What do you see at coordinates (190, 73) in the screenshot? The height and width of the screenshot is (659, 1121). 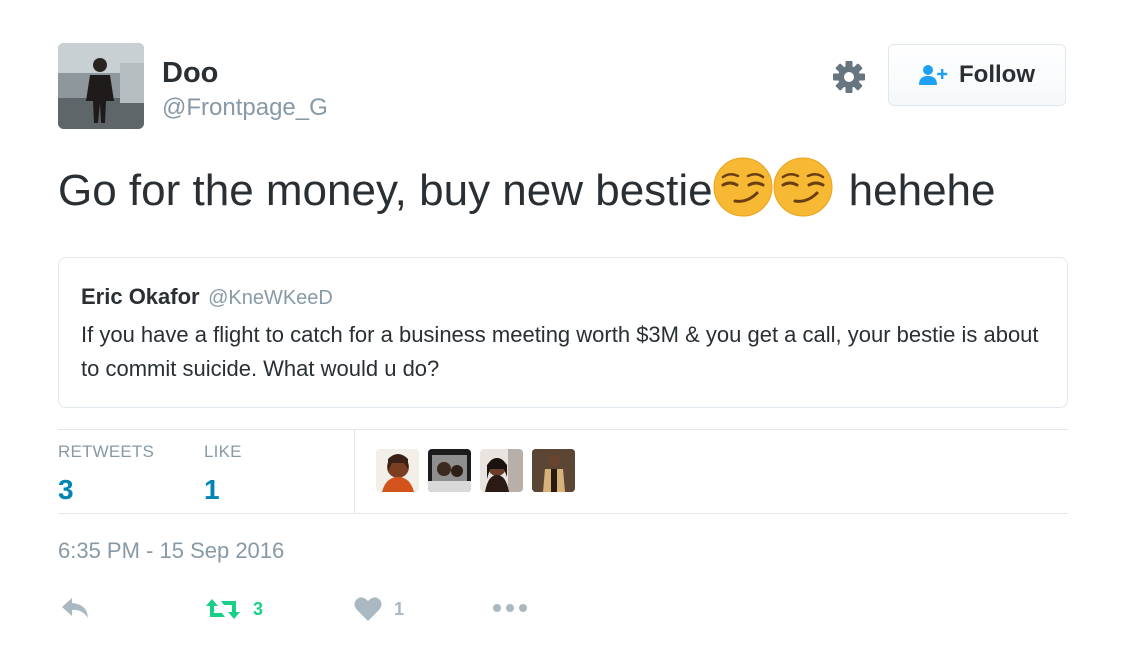 I see `author-display-name: Doo` at bounding box center [190, 73].